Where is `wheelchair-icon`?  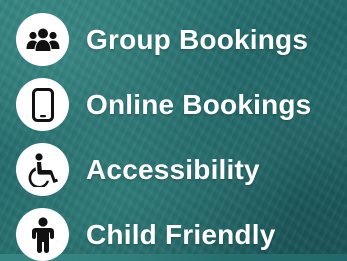 wheelchair-icon is located at coordinates (42, 169).